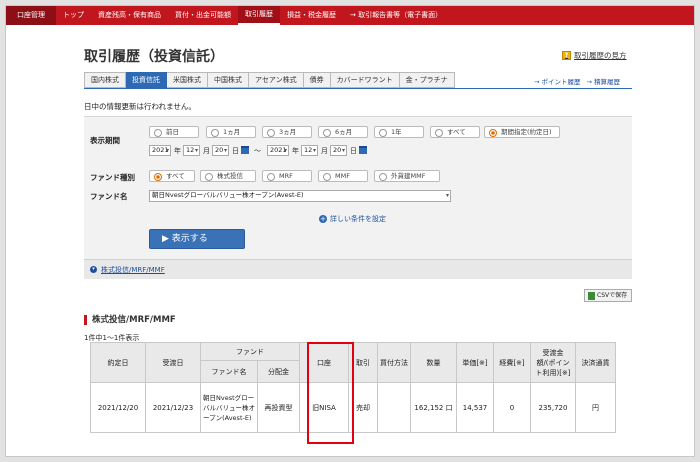 The image size is (700, 462). What do you see at coordinates (591, 295) in the screenshot?
I see `csv-file-icon` at bounding box center [591, 295].